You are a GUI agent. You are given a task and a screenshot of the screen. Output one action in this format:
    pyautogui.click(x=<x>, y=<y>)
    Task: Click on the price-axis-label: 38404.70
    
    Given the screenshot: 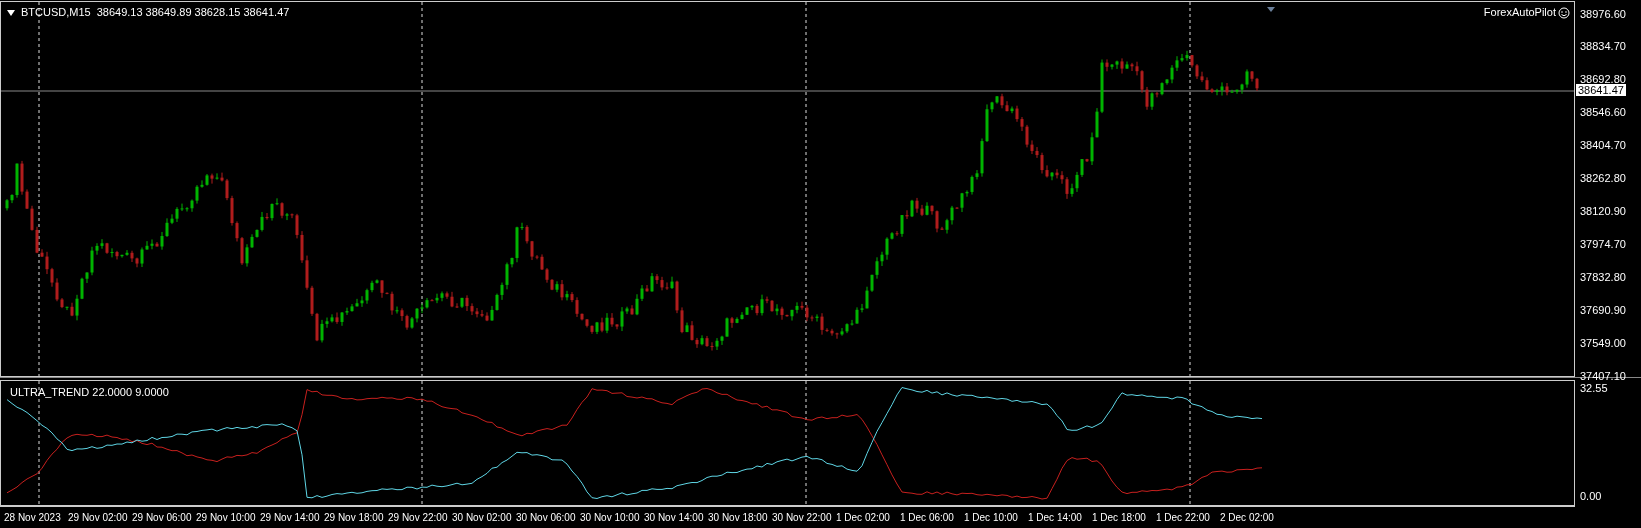 What is the action you would take?
    pyautogui.click(x=1603, y=145)
    